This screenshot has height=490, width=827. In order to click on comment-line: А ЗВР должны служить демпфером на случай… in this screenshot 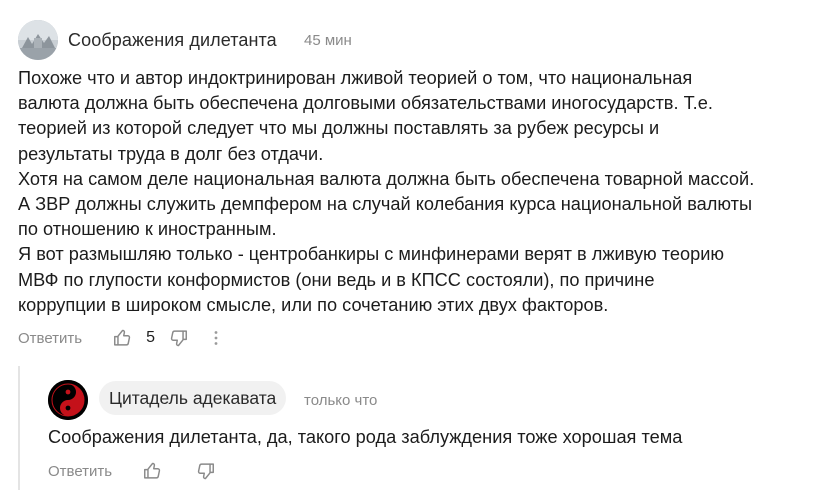, I will do `click(385, 204)`.